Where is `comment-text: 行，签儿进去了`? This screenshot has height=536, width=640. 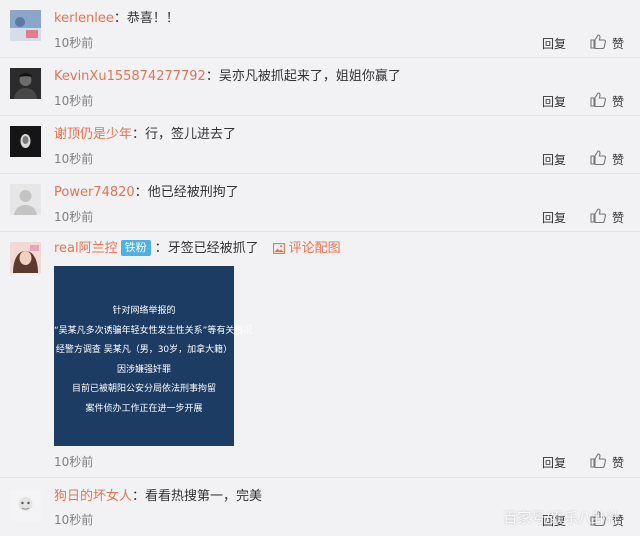 comment-text: 行，签儿进去了 is located at coordinates (191, 134).